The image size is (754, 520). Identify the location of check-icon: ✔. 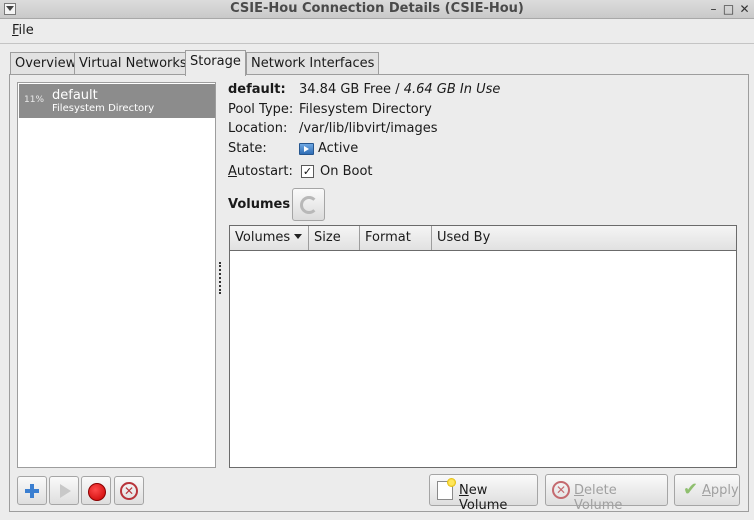
(691, 489).